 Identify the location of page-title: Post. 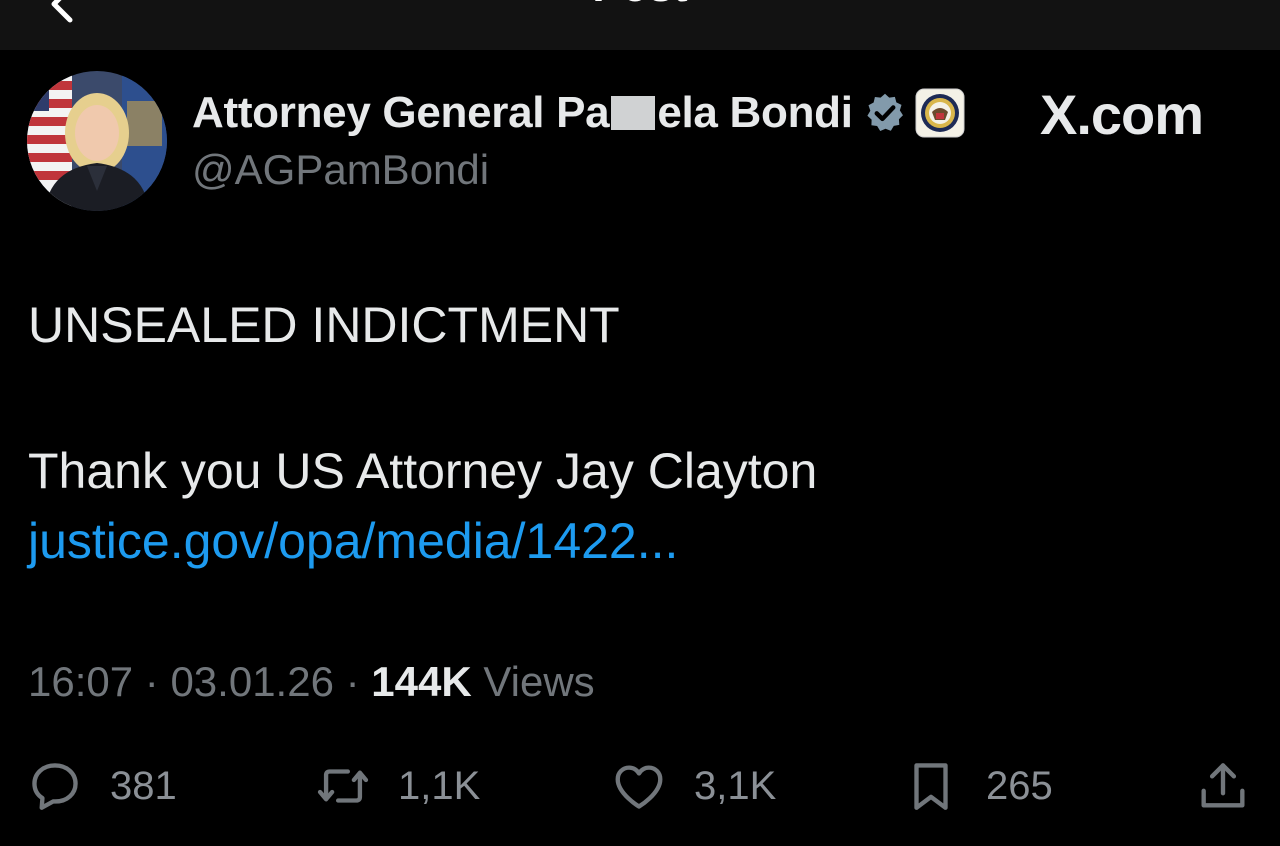
(640, 6).